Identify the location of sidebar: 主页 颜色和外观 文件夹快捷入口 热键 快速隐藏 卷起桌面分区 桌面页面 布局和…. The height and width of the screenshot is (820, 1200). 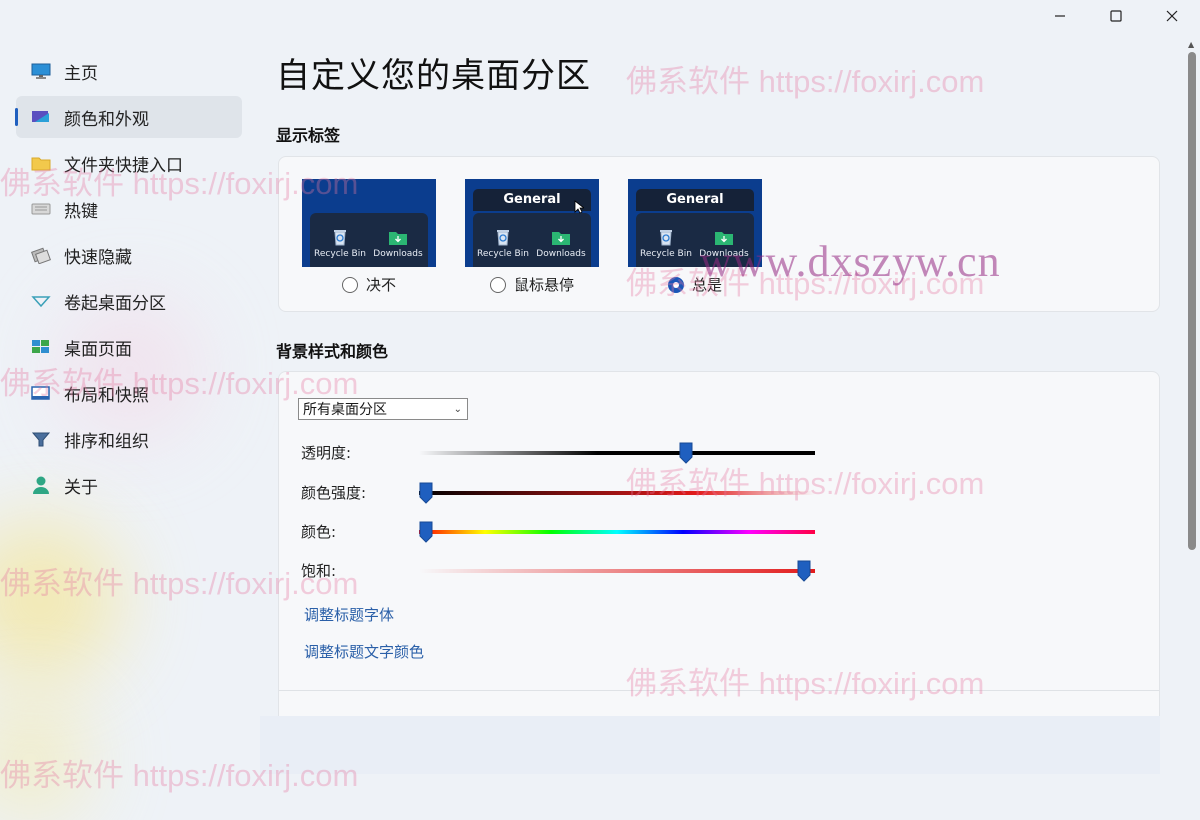
(125, 280).